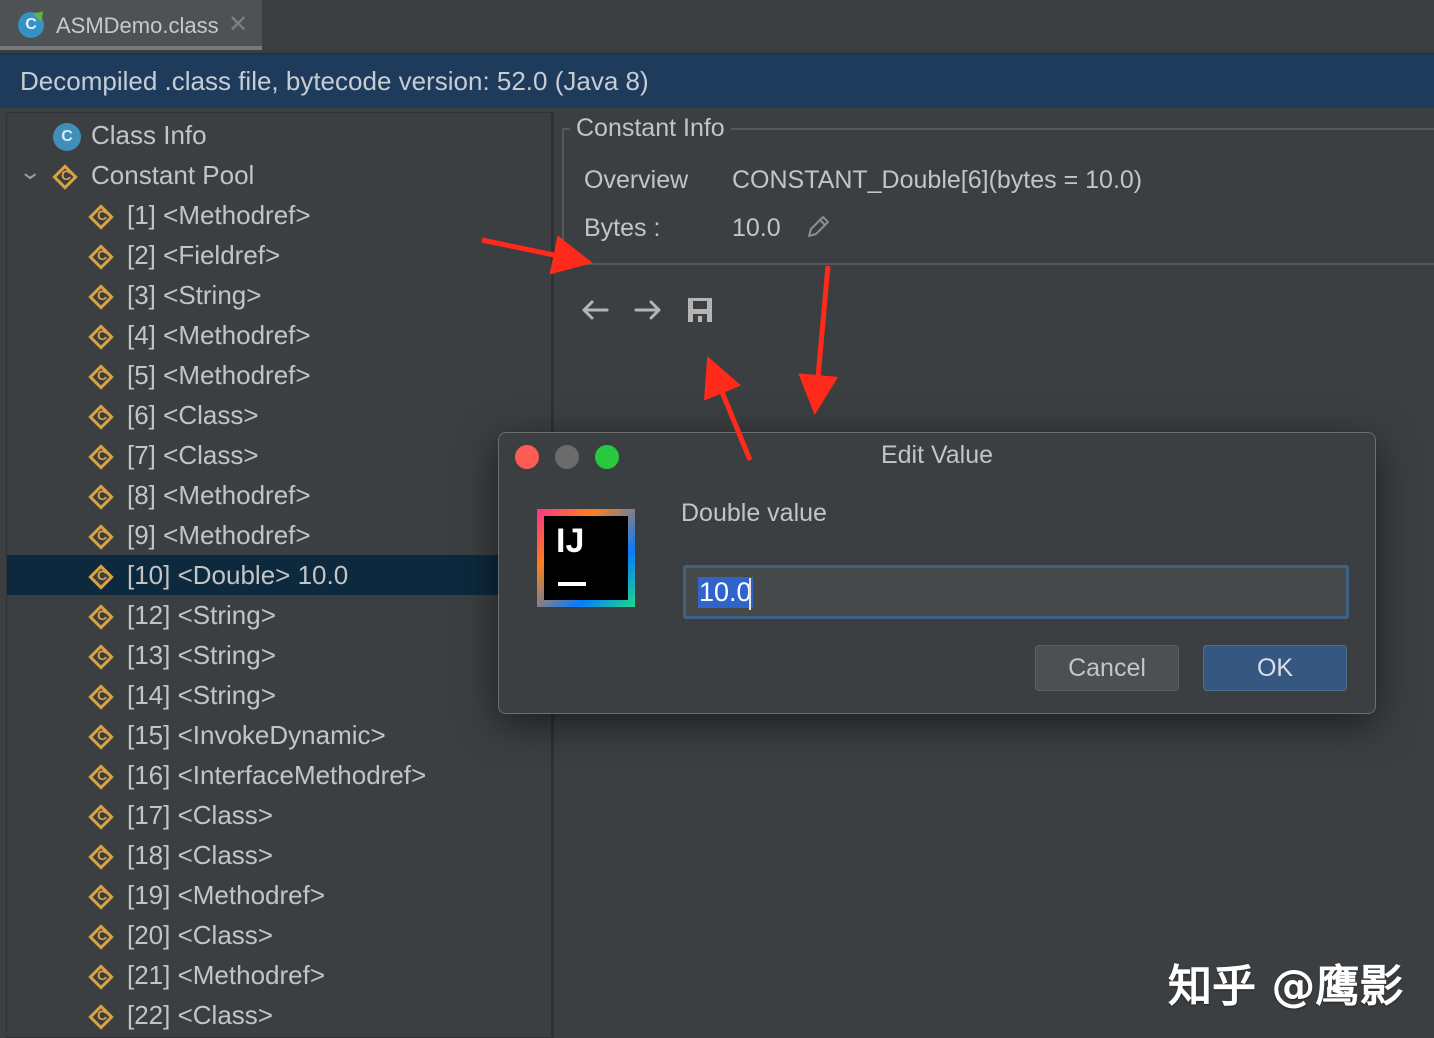  Describe the element at coordinates (279, 455) in the screenshot. I see `tree-item-constant: C [7] <Class>` at that location.